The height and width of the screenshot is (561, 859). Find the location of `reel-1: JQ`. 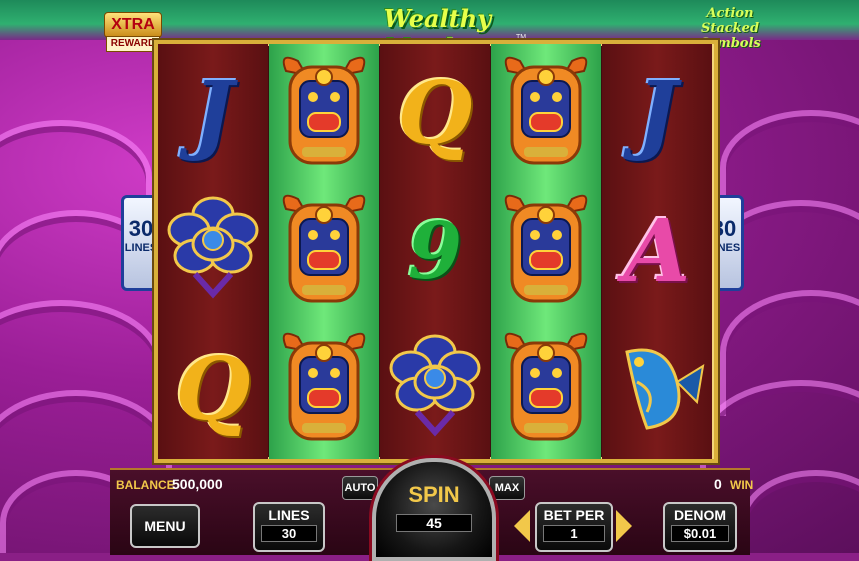

reel-1: JQ is located at coordinates (213, 251).